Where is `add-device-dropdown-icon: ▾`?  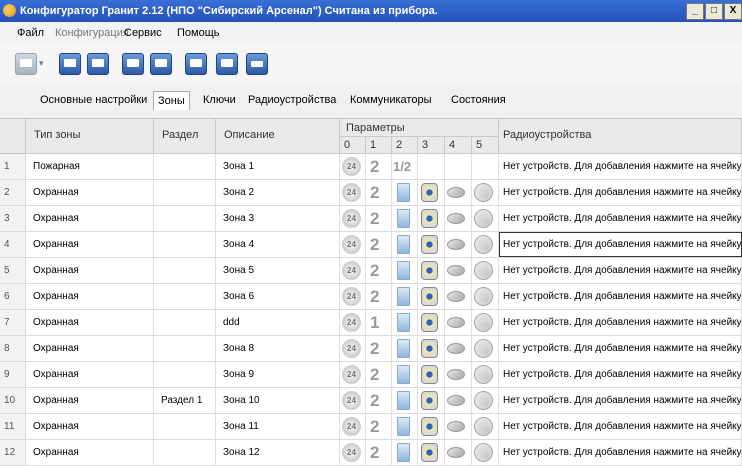
add-device-dropdown-icon: ▾ is located at coordinates (44, 69).